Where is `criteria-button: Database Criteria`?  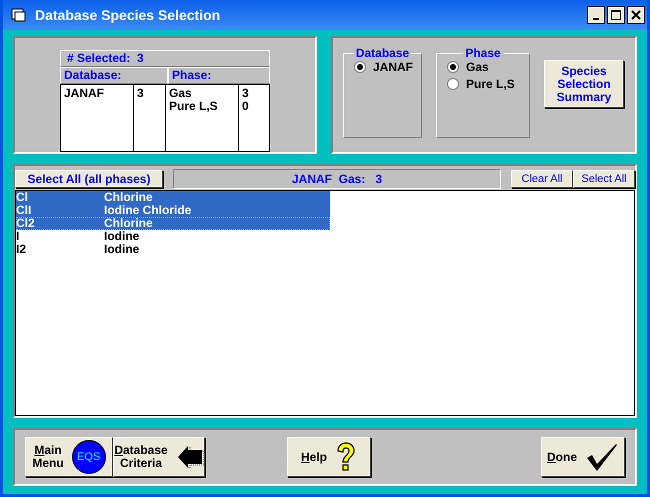 criteria-button: Database Criteria is located at coordinates (159, 457).